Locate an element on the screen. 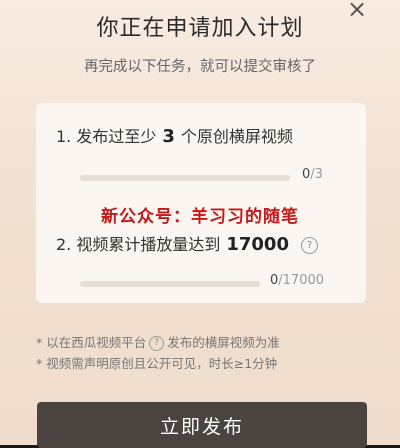 The image size is (400, 448). task-2-progress-text: 0/17000 is located at coordinates (297, 280).